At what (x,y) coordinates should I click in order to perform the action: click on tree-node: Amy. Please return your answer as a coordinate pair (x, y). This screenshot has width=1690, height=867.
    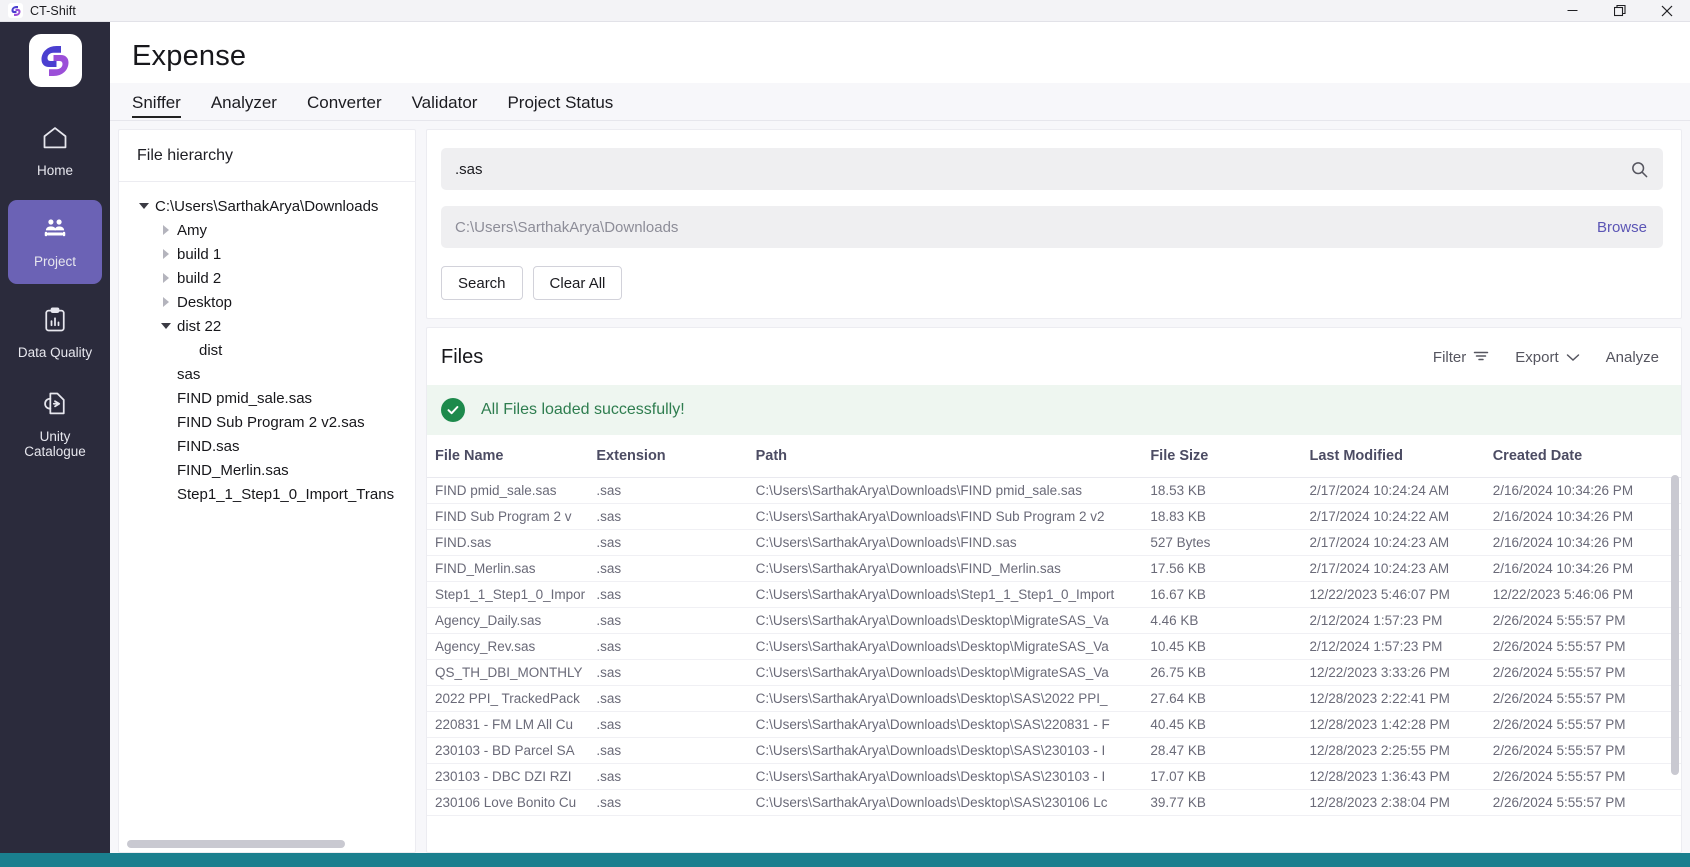
    Looking at the image, I should click on (276, 230).